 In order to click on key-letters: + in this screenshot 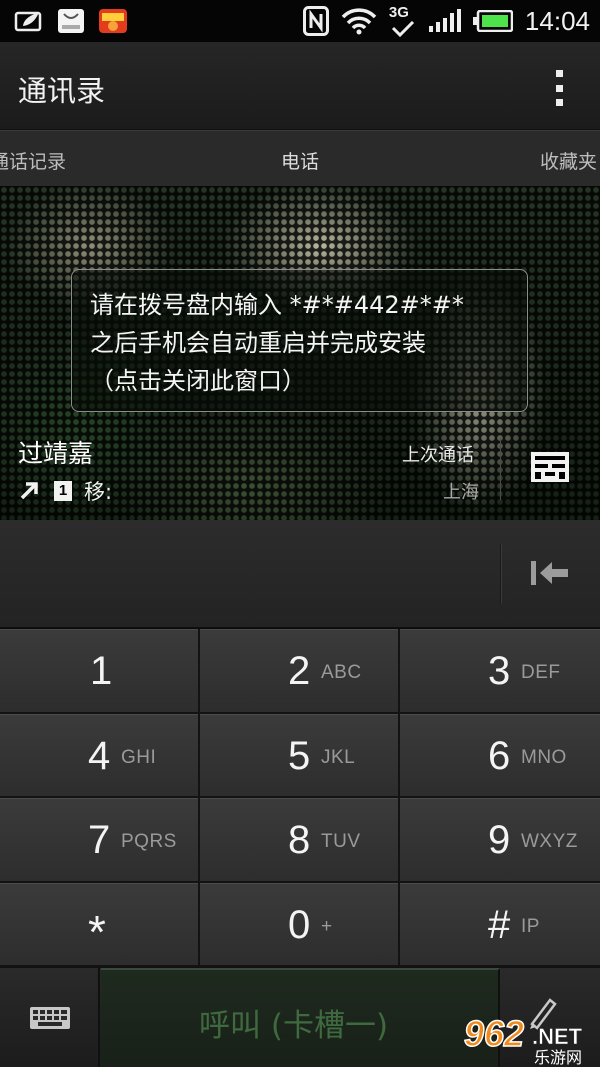, I will do `click(327, 926)`.